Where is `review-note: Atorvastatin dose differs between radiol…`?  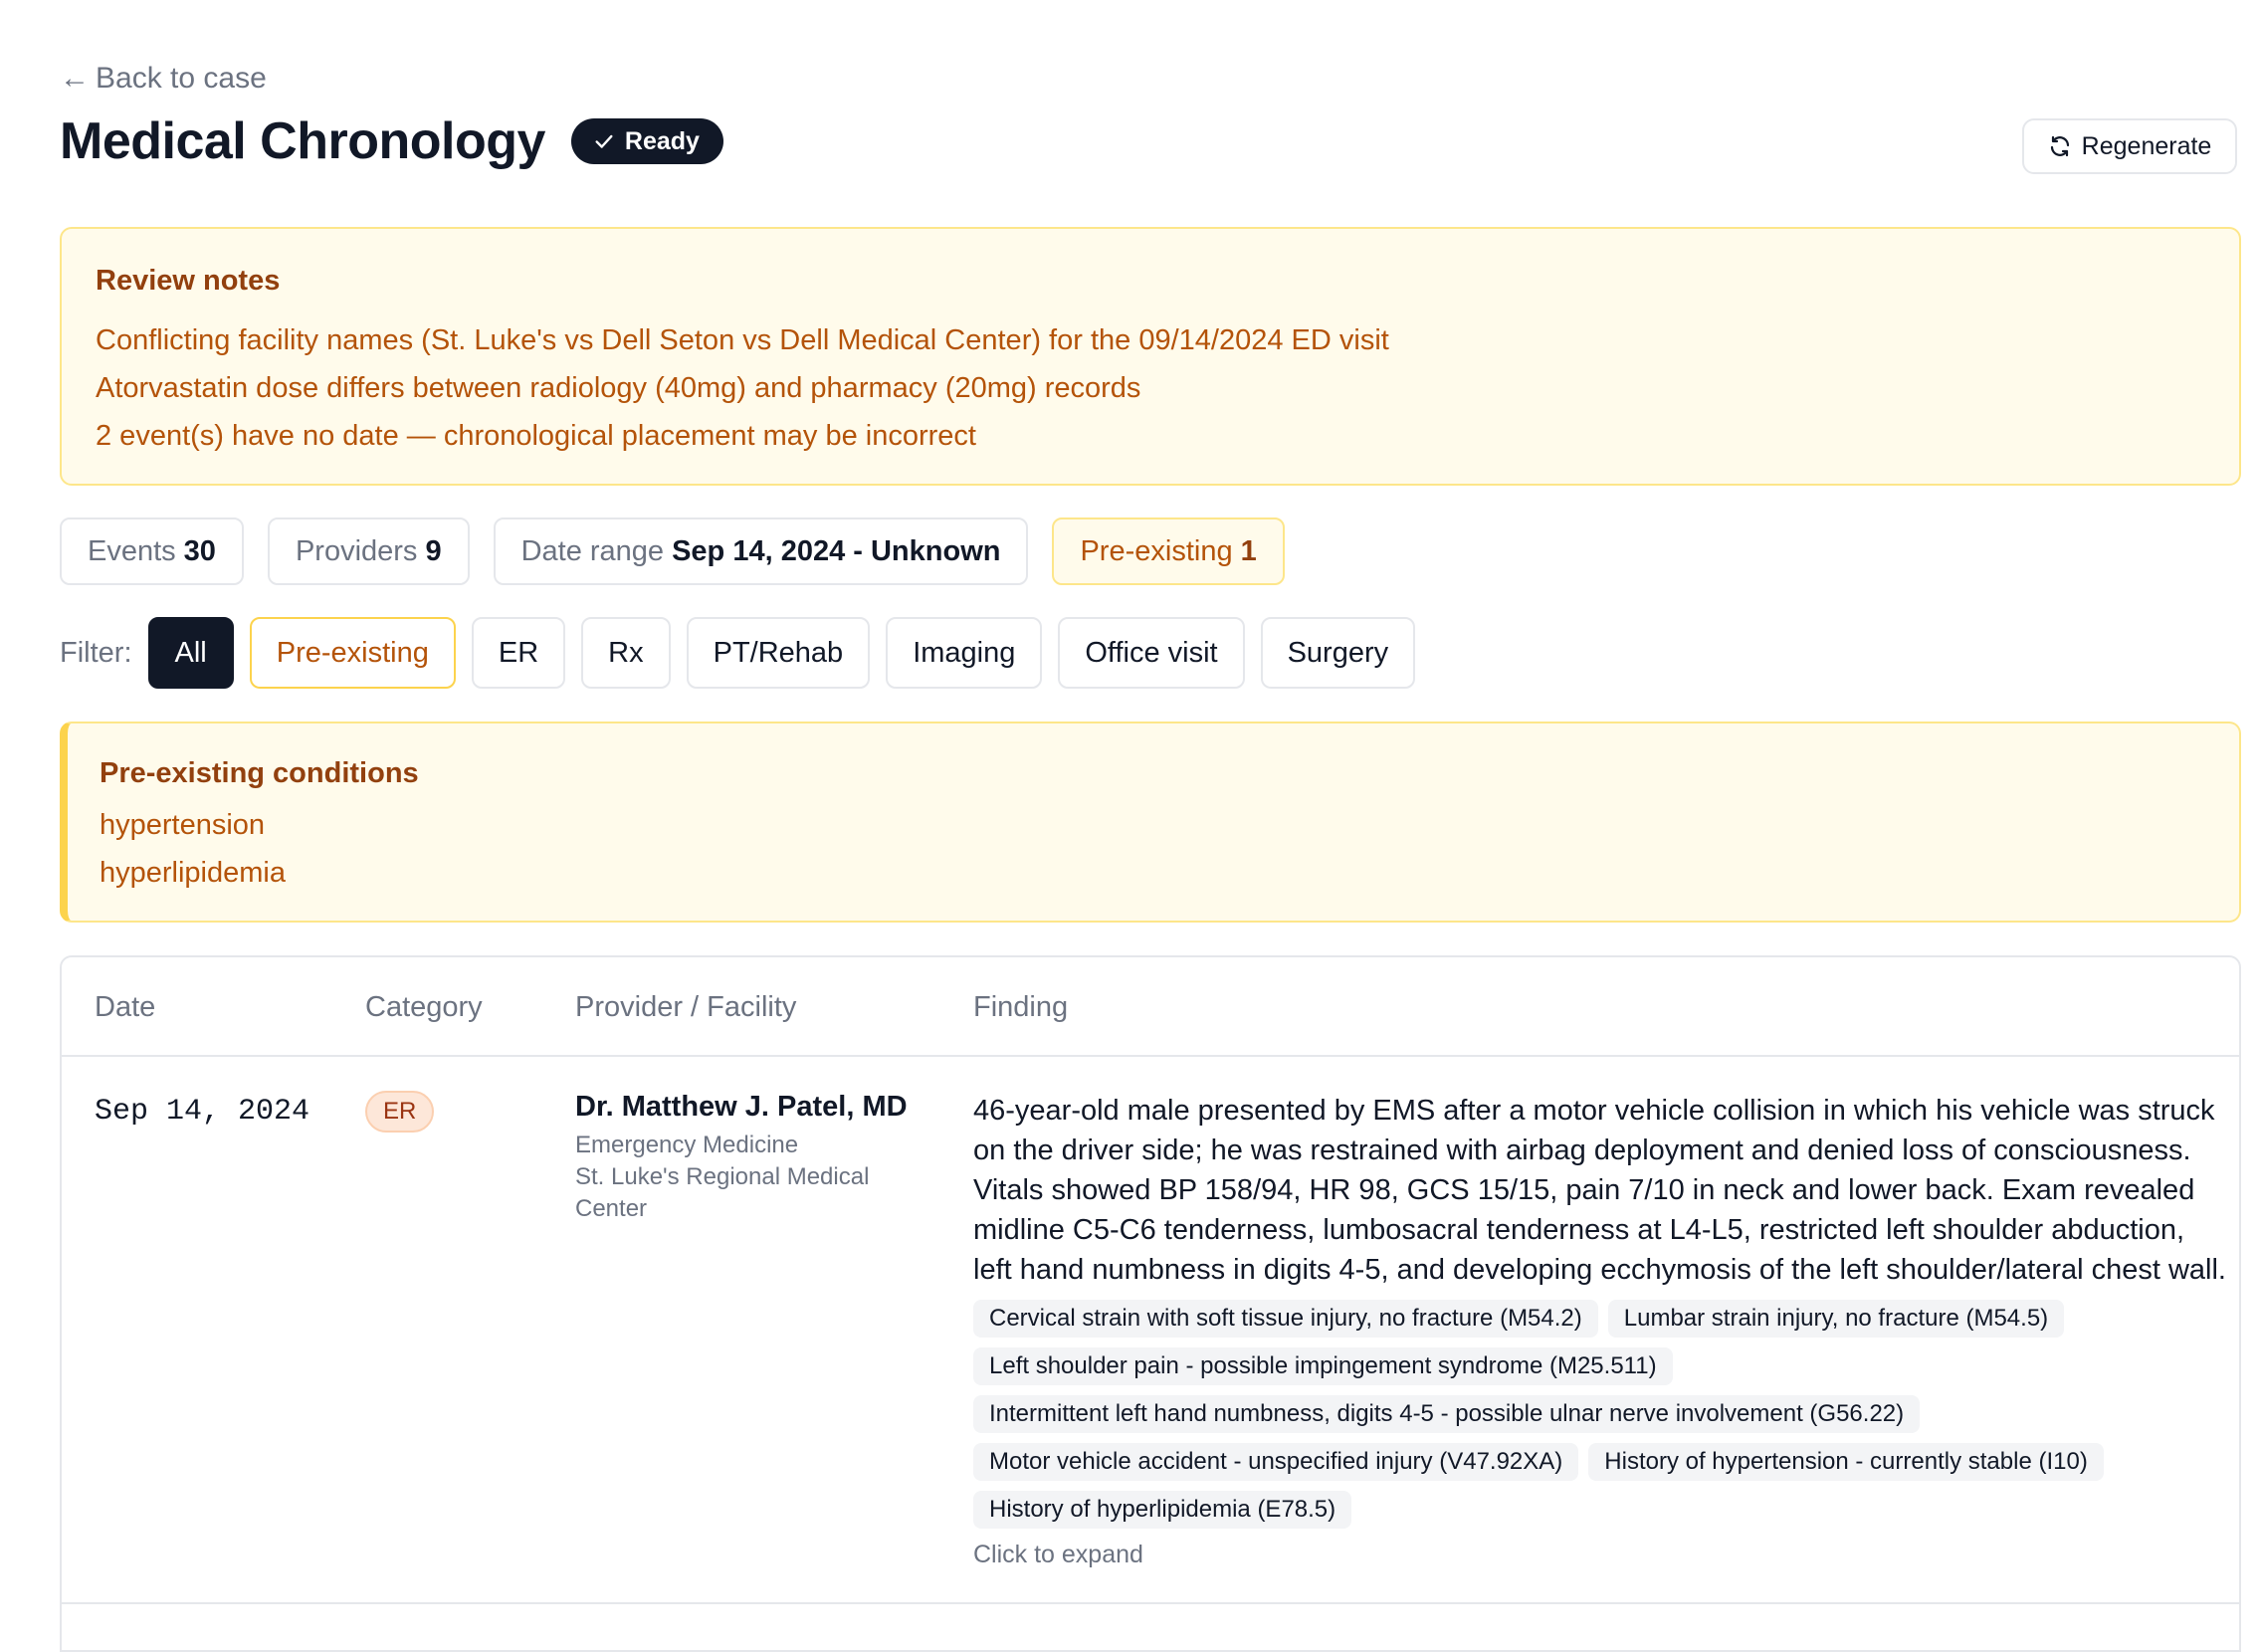 review-note: Atorvastatin dose differs between radiol… is located at coordinates (618, 388).